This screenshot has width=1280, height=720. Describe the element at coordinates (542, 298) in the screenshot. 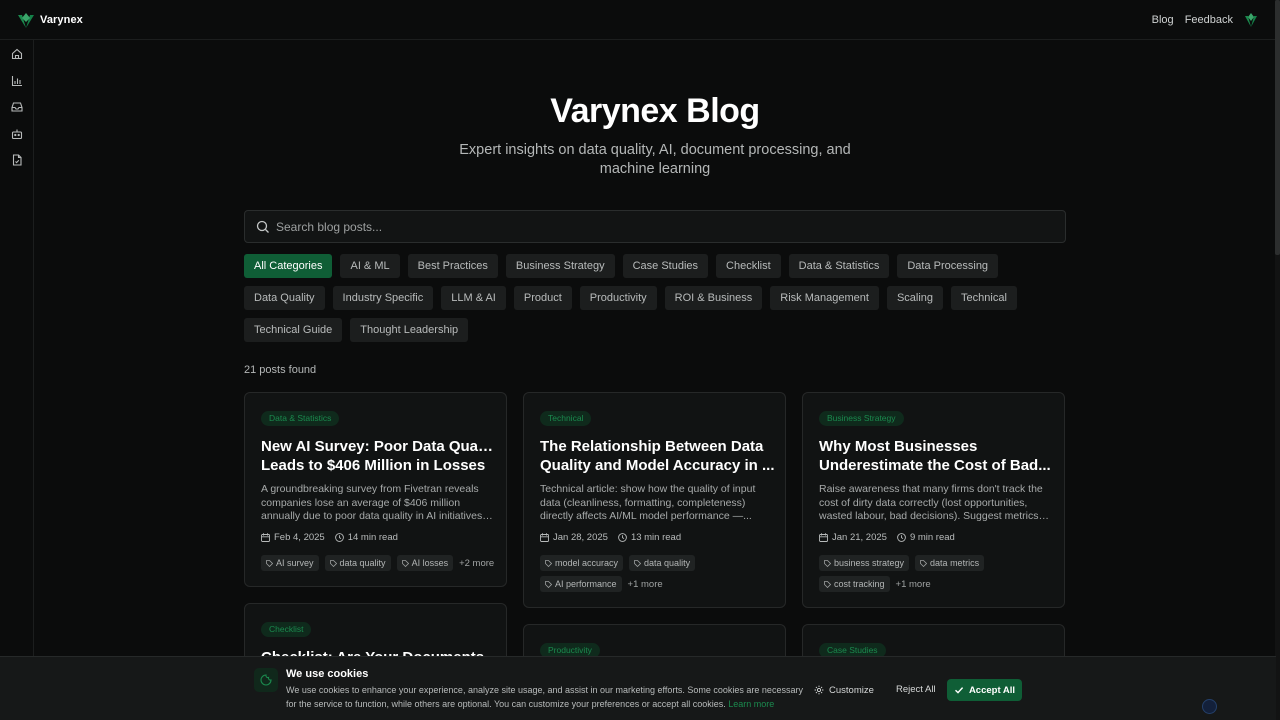

I see `category-chip-product: Product` at that location.